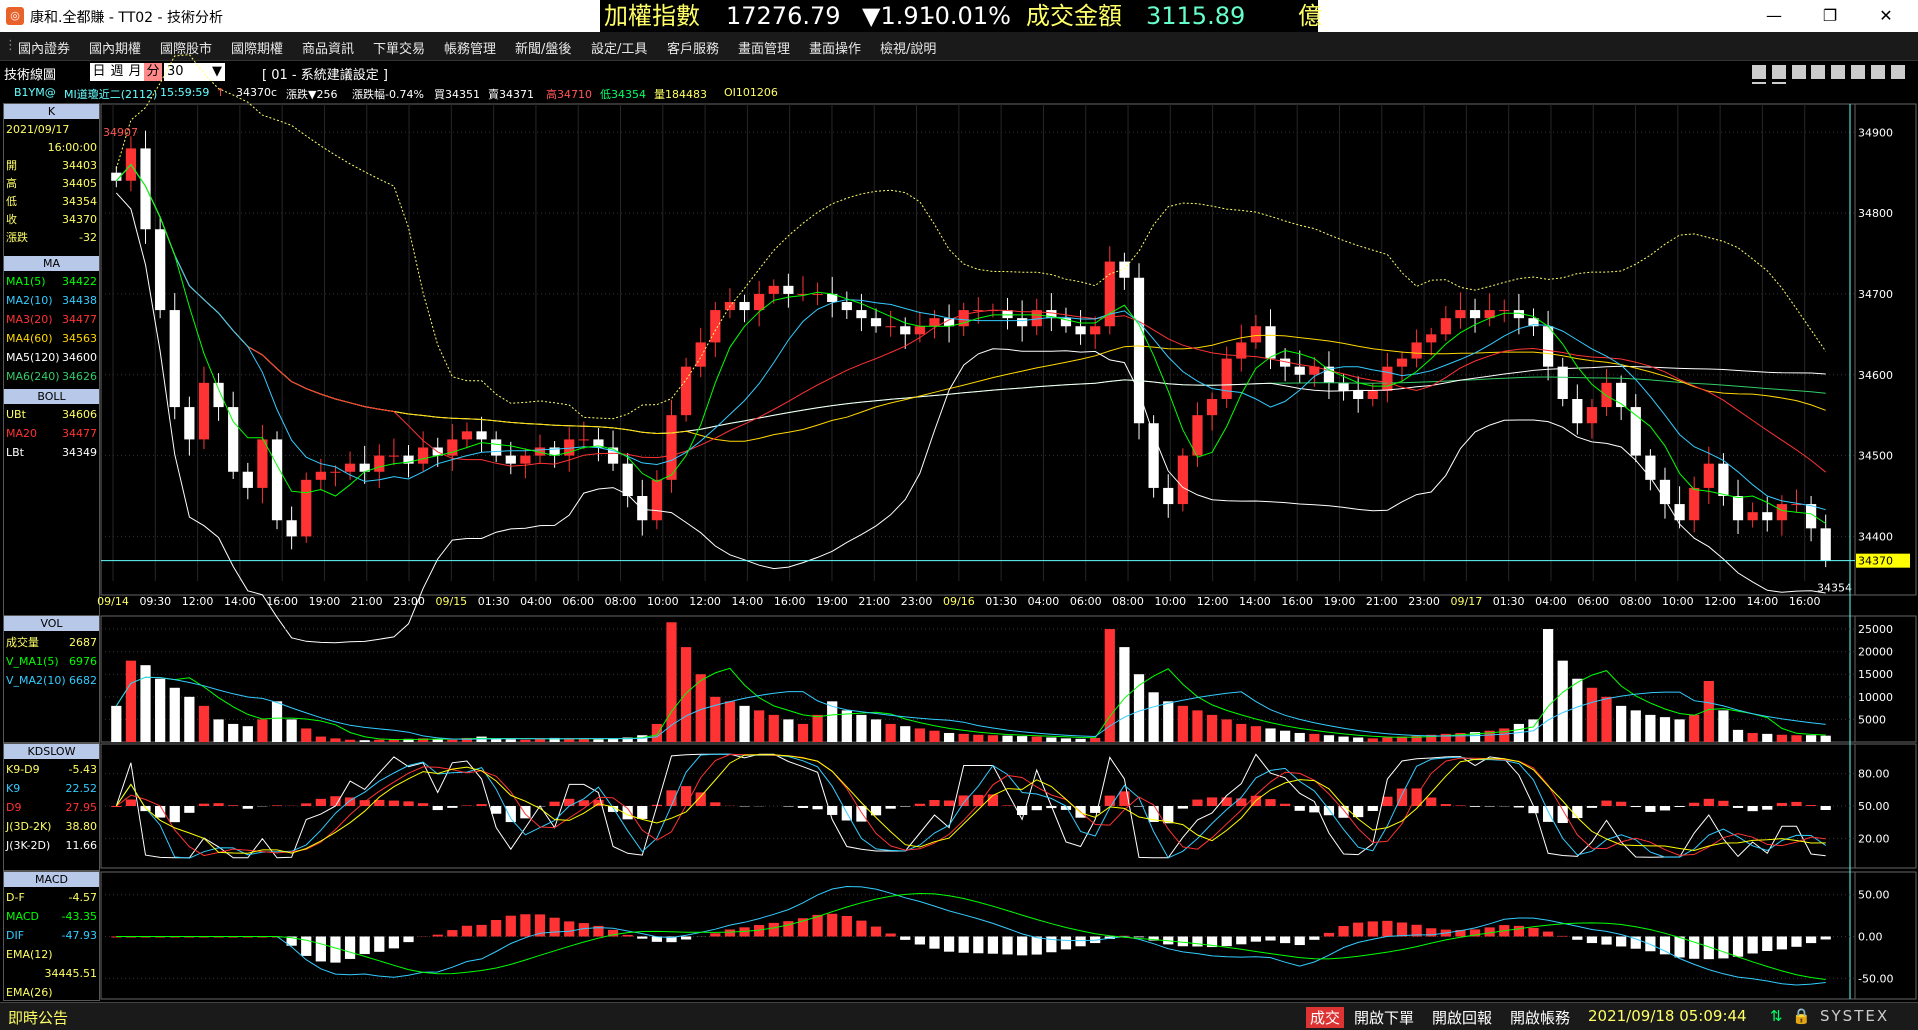 Image resolution: width=1918 pixels, height=1030 pixels. I want to click on open-report-button: 開啟回報, so click(1462, 1017).